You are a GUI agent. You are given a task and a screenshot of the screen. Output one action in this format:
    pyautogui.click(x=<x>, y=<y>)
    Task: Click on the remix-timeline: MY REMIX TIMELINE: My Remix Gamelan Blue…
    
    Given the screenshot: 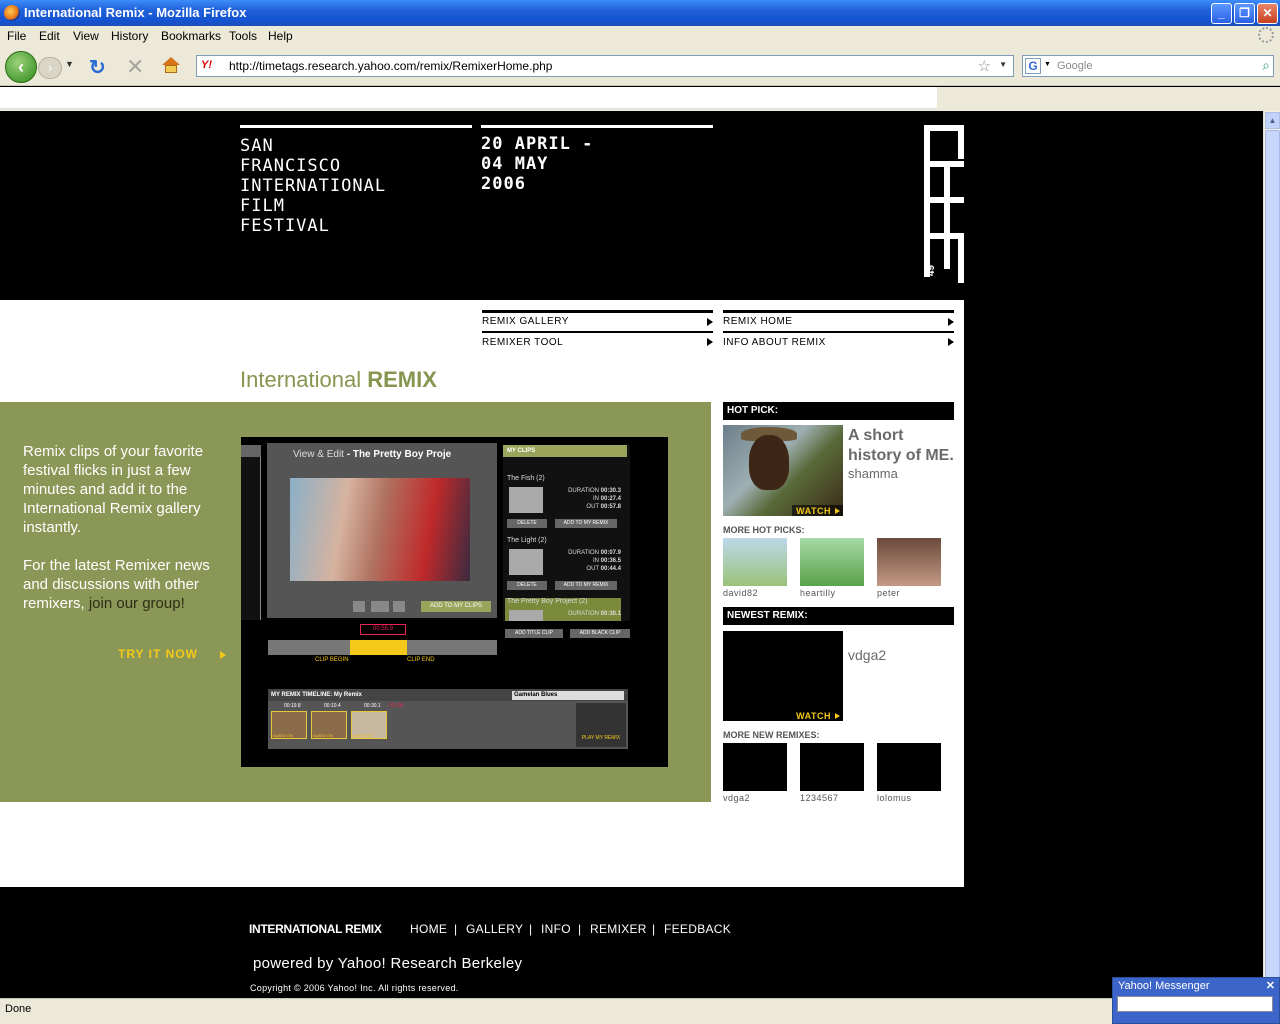 What is the action you would take?
    pyautogui.click(x=448, y=719)
    